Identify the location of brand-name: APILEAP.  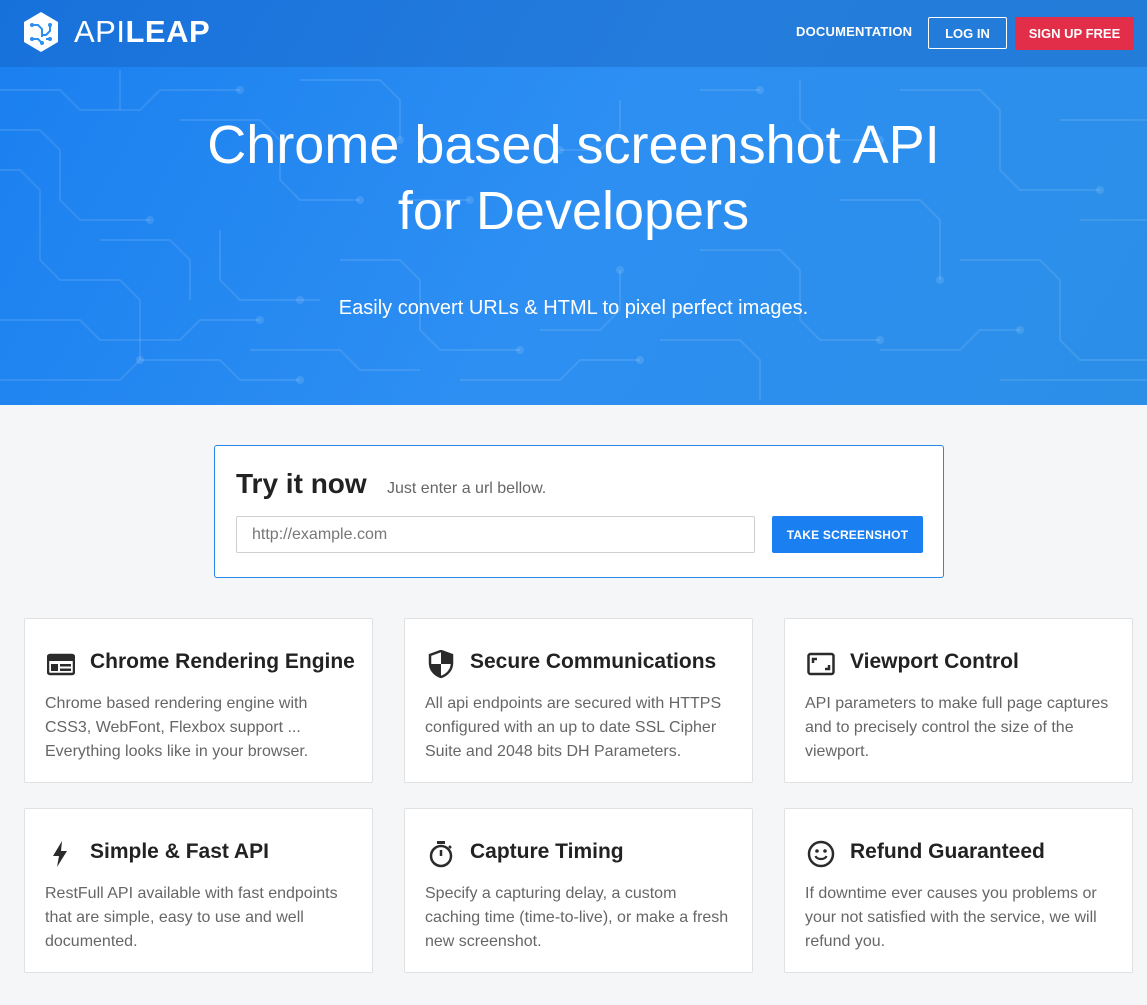
(142, 32).